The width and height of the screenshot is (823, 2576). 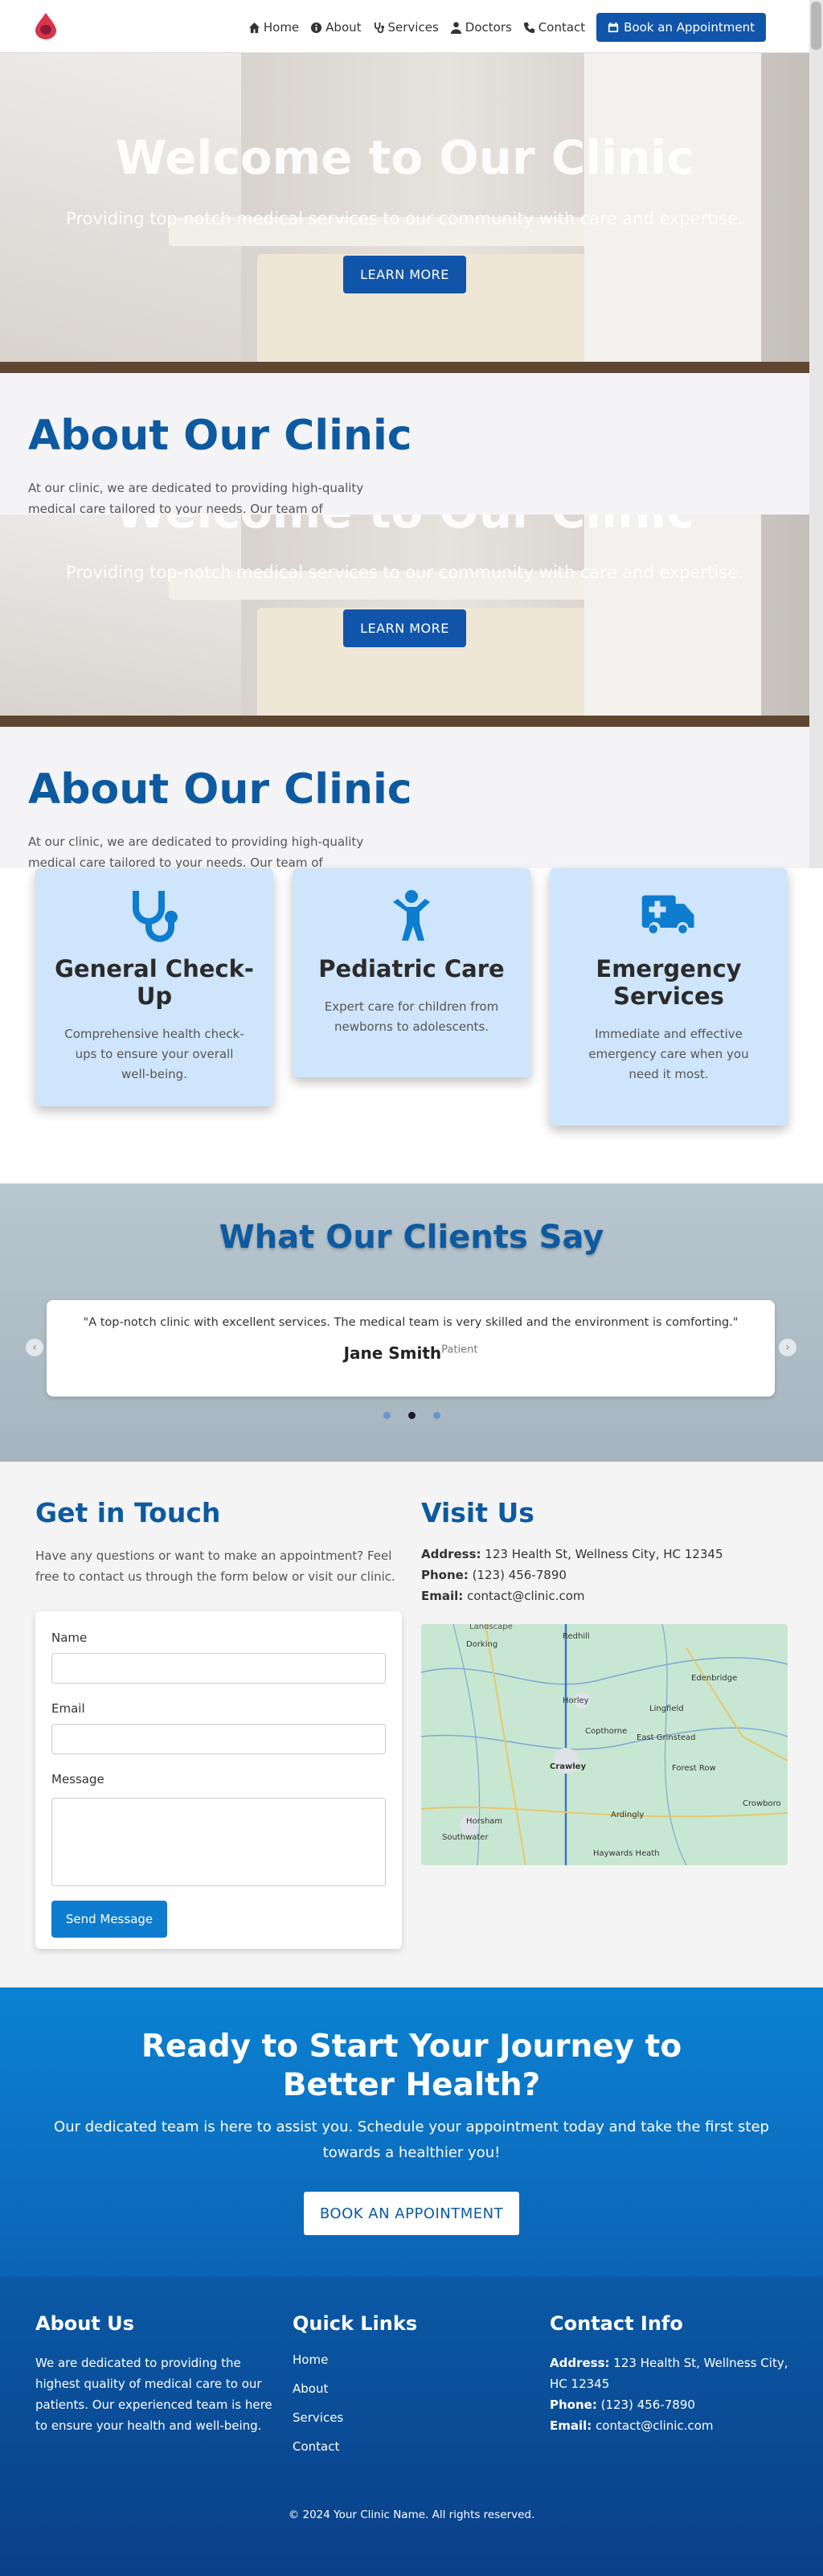 I want to click on nav-services-label: Services, so click(x=413, y=27).